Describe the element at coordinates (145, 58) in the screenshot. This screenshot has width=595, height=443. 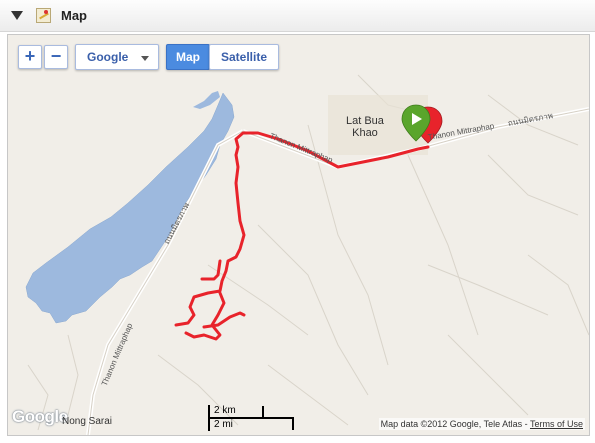
I see `caret-down-icon` at that location.